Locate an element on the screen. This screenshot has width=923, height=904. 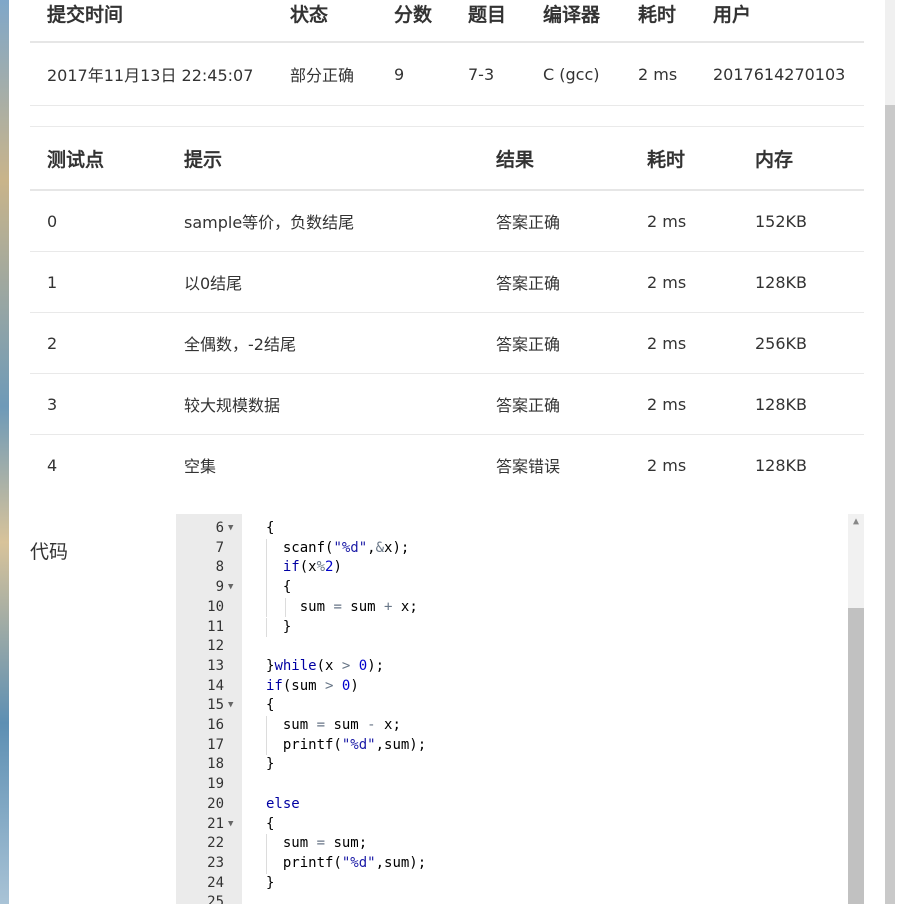
user-id: 2017614270103 is located at coordinates (780, 74).